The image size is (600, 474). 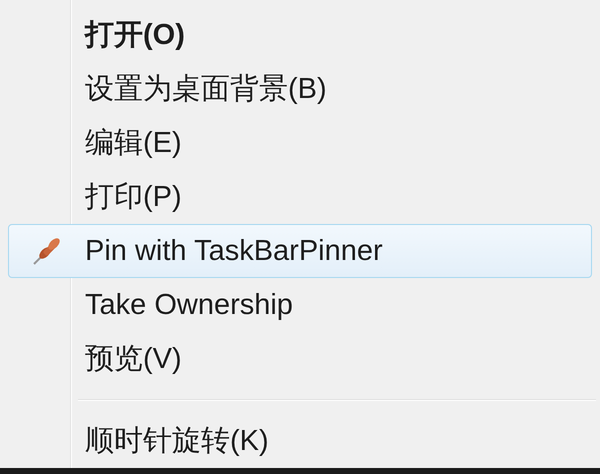 What do you see at coordinates (234, 251) in the screenshot?
I see `menu-item-label: Pin with TaskBarPinner` at bounding box center [234, 251].